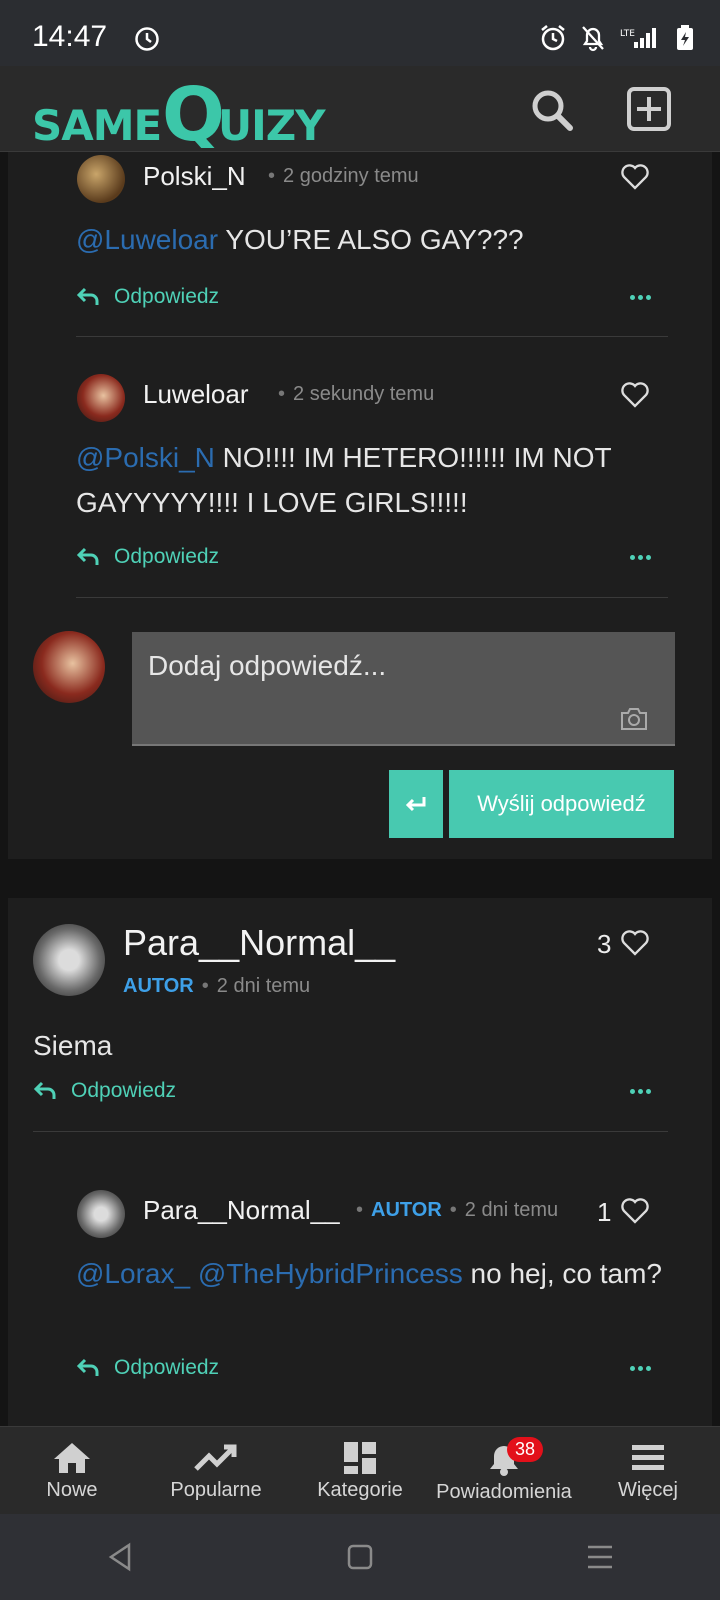 Image resolution: width=720 pixels, height=1600 pixels. What do you see at coordinates (69, 667) in the screenshot?
I see `current-user-avatar` at bounding box center [69, 667].